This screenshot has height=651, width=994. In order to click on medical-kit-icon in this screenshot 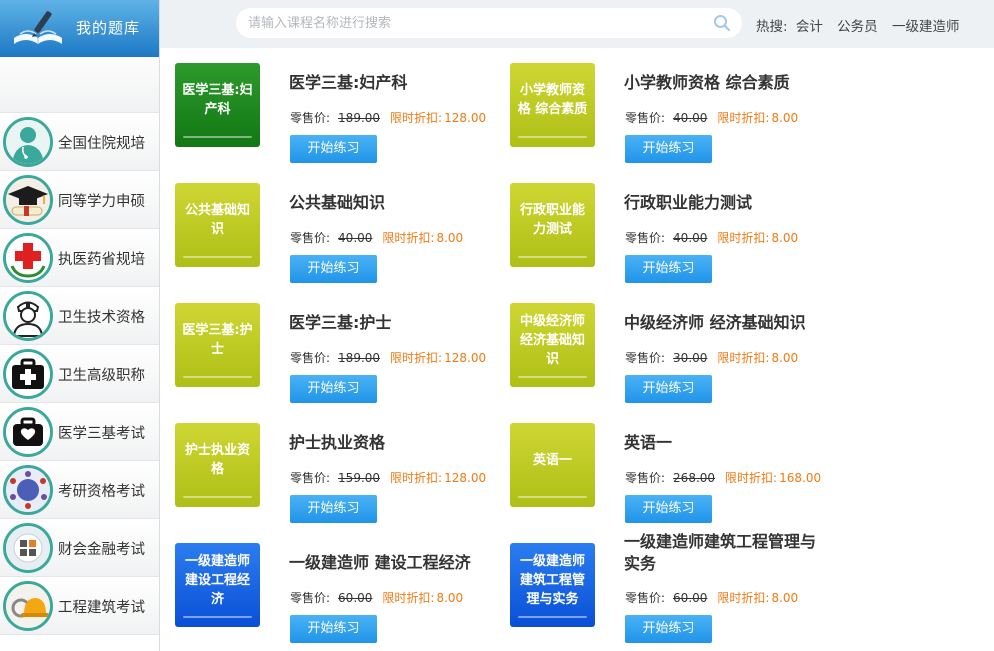, I will do `click(28, 374)`.